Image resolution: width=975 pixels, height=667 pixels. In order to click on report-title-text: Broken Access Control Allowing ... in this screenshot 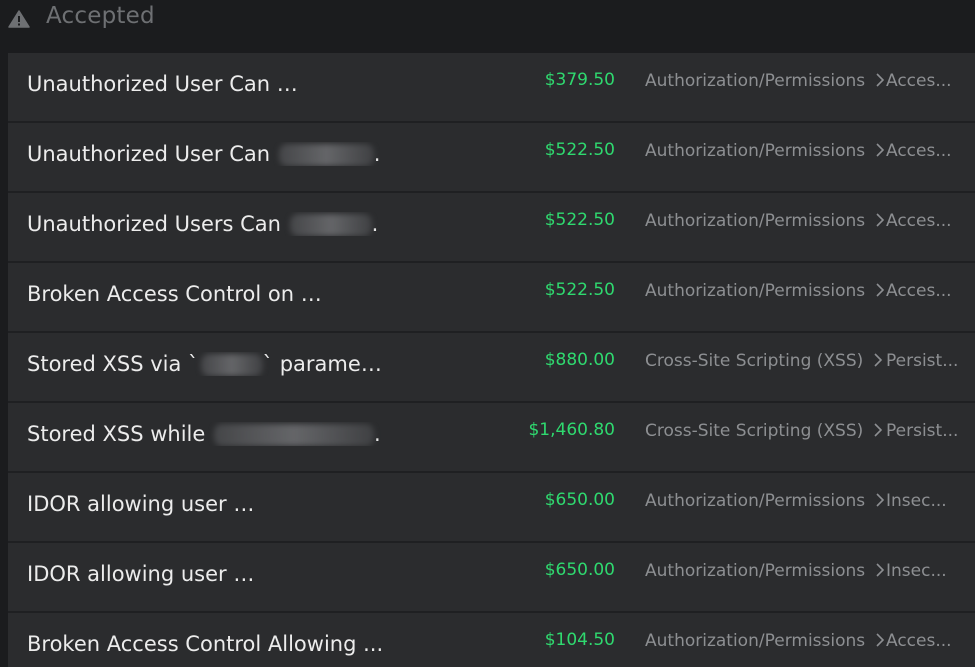, I will do `click(205, 644)`.